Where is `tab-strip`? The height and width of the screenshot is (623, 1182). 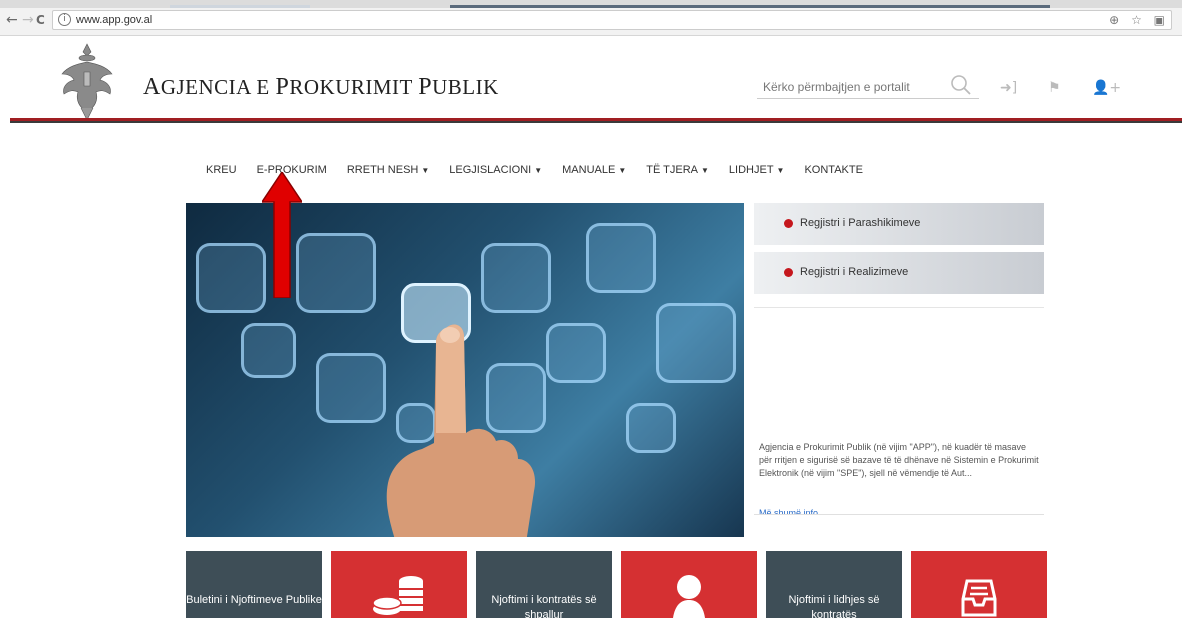 tab-strip is located at coordinates (591, 4).